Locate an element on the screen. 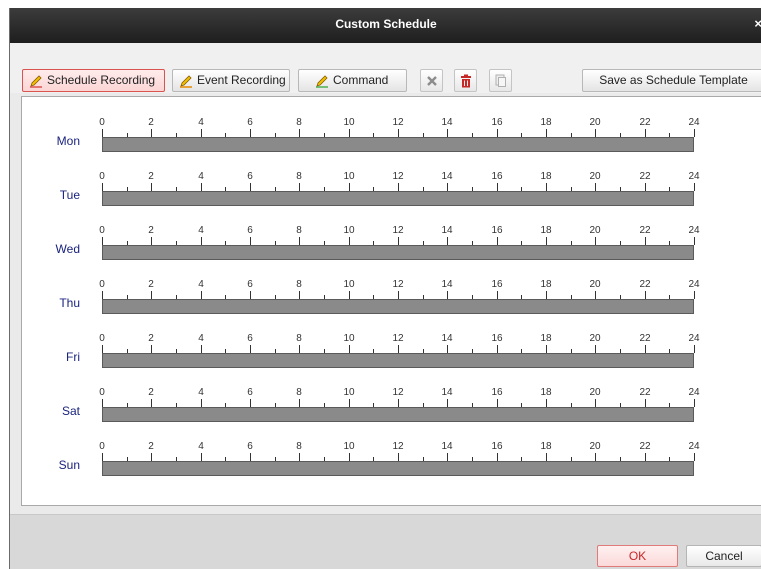  delete-all-button is located at coordinates (465, 80).